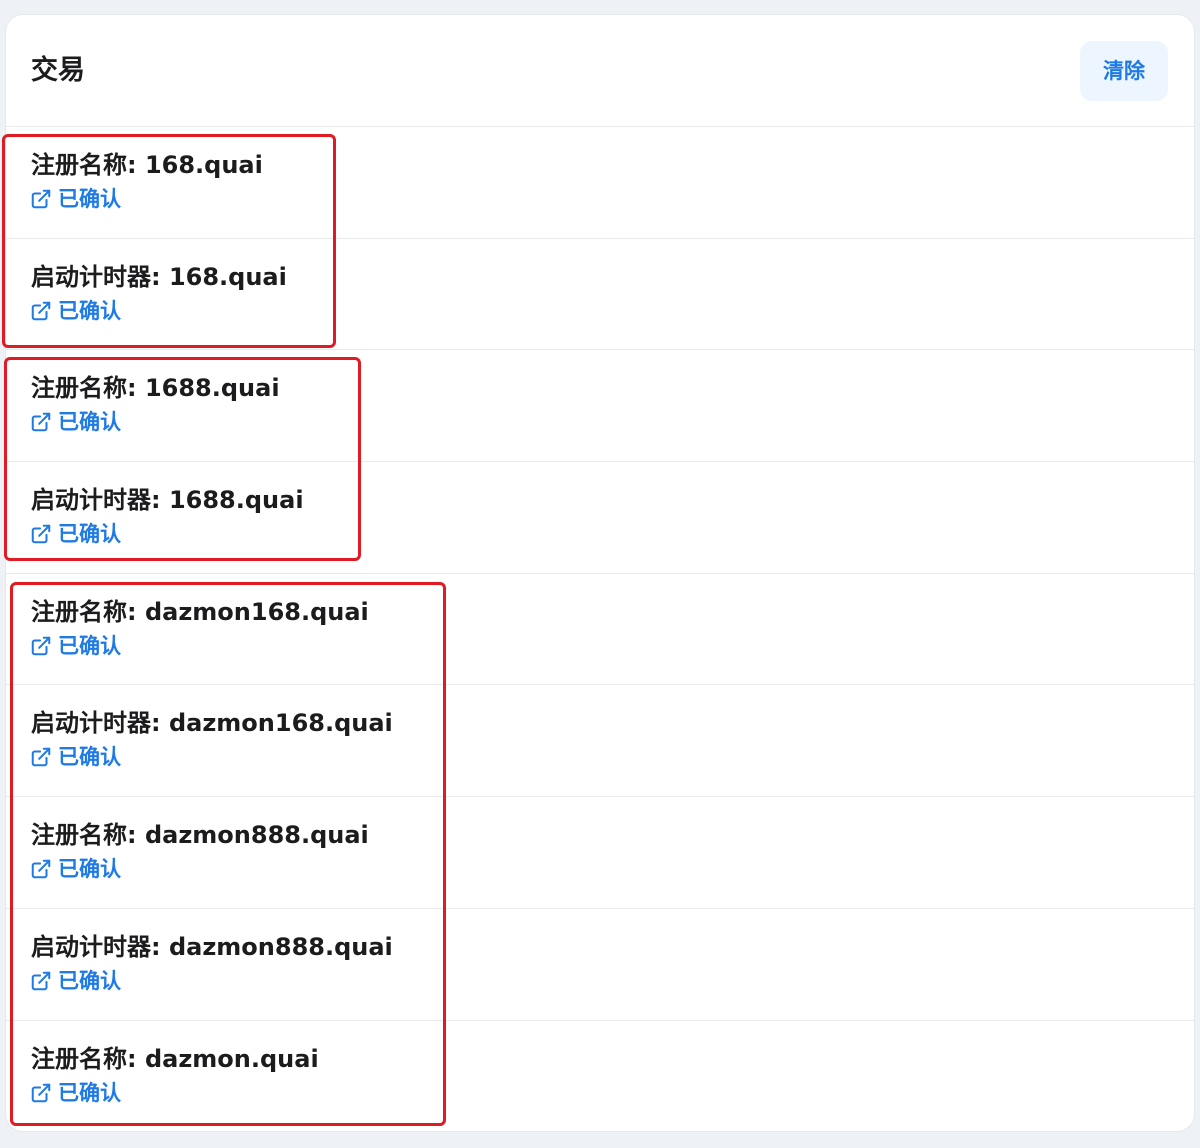 Image resolution: width=1200 pixels, height=1148 pixels. I want to click on transaction-title: 启动计时器: 1688.quai, so click(167, 500).